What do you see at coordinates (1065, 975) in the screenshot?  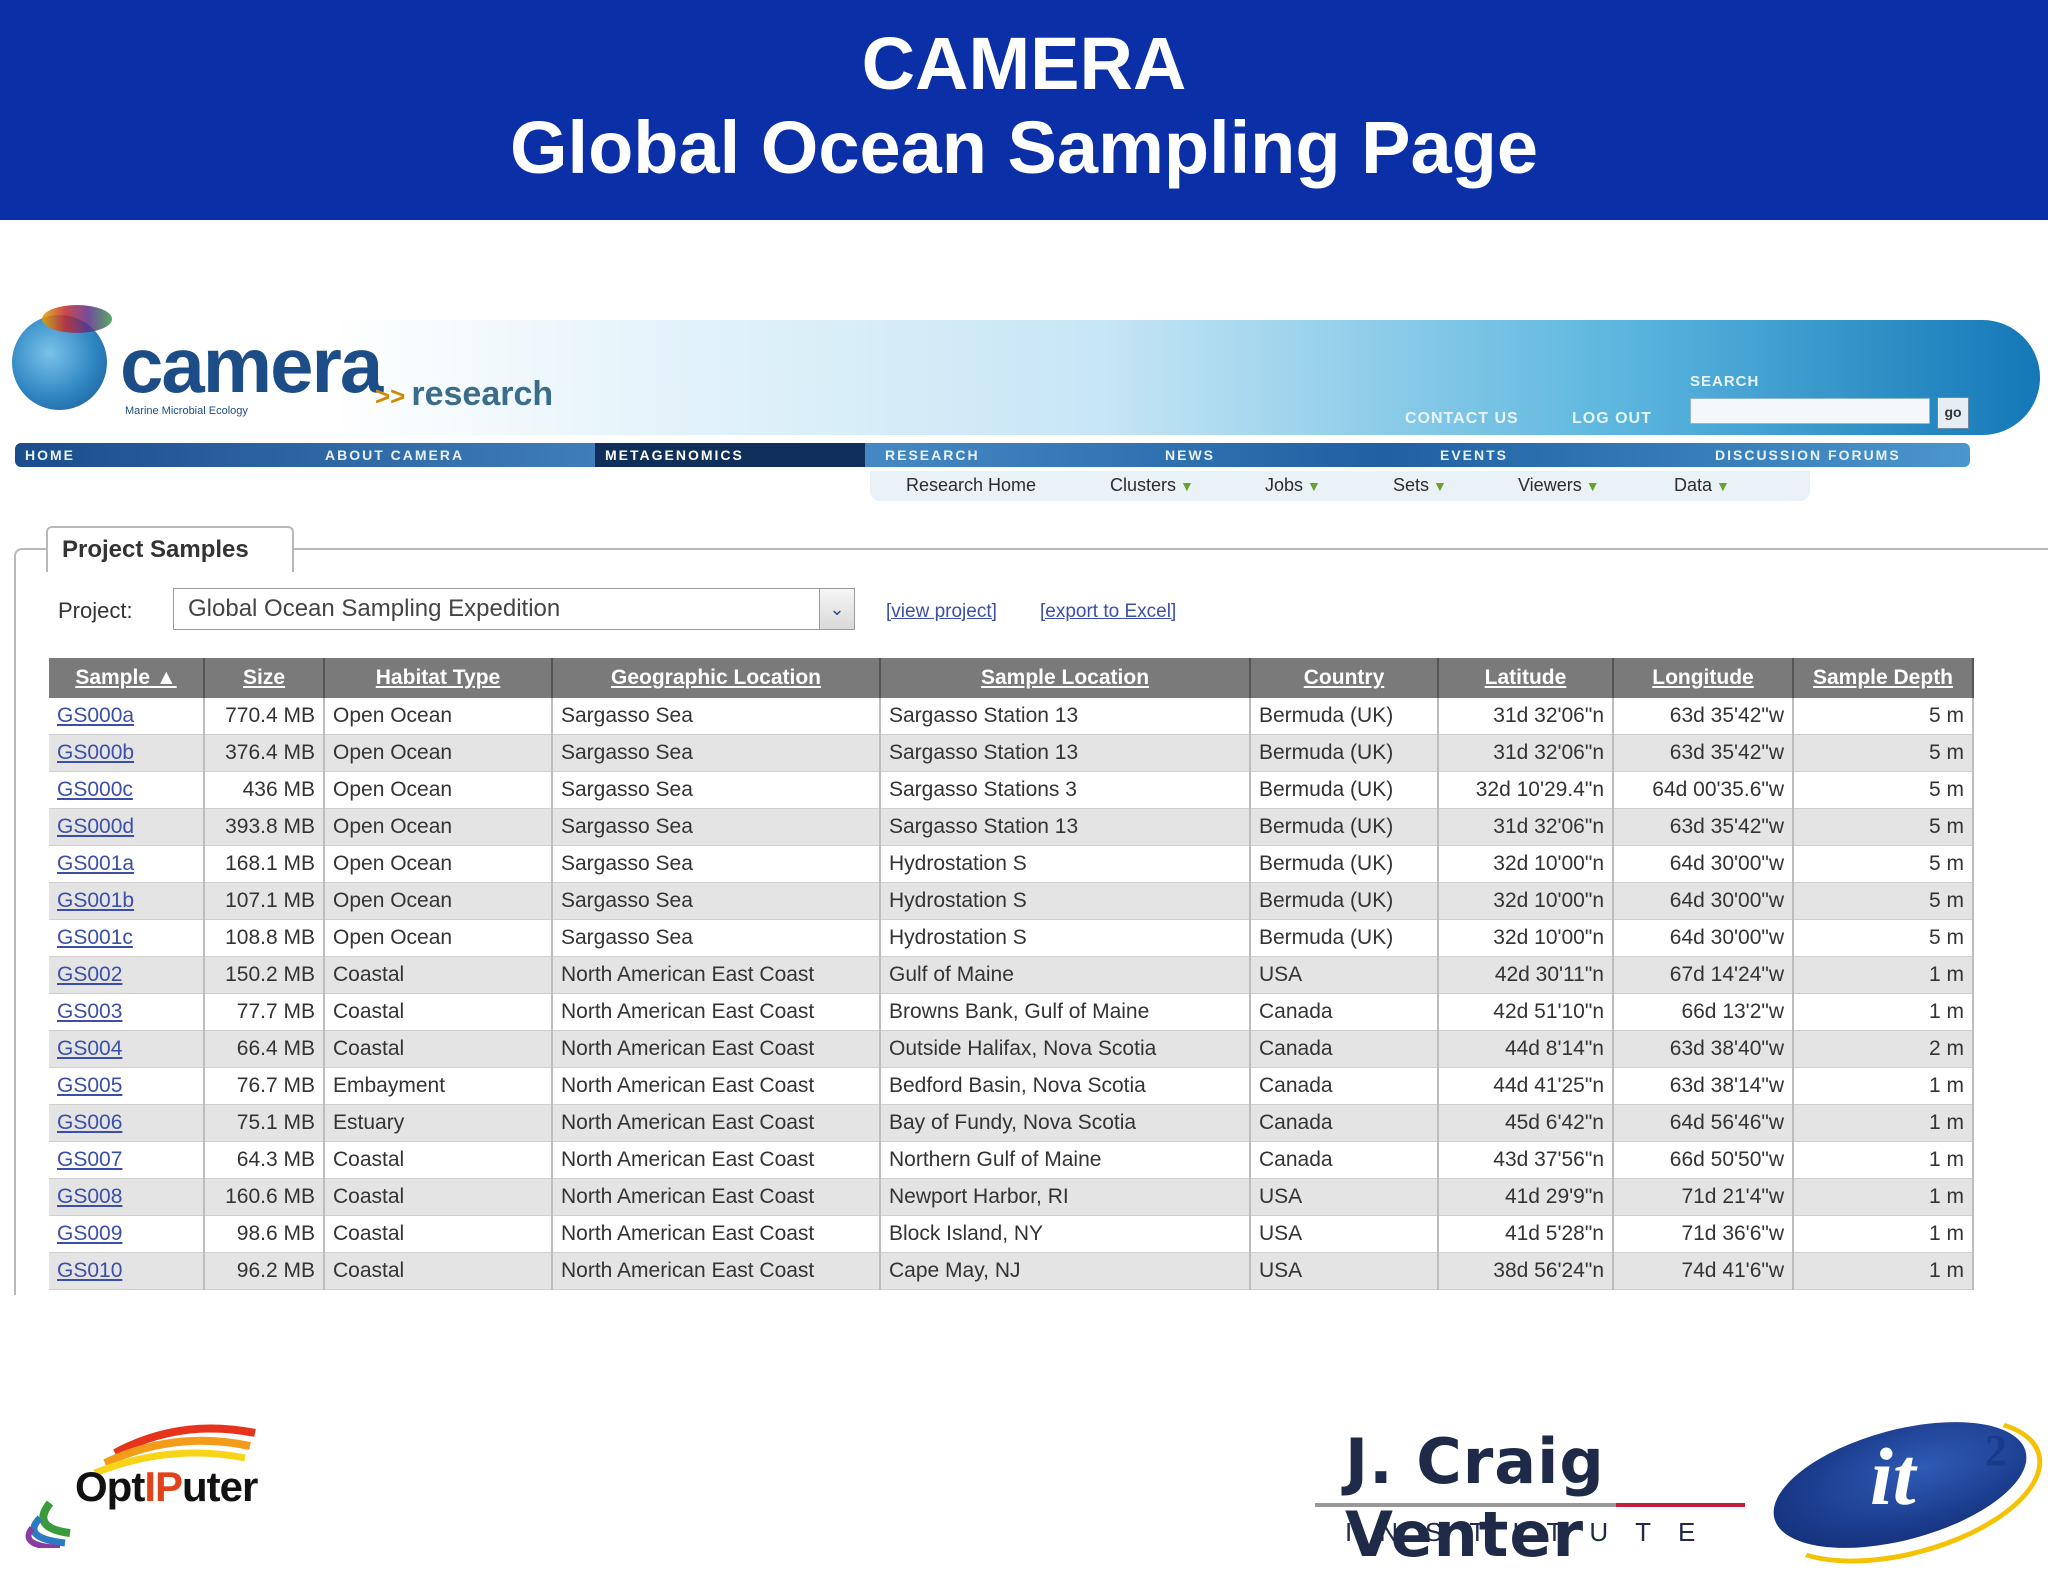 I see `cell-sample-location: Gulf of Maine` at bounding box center [1065, 975].